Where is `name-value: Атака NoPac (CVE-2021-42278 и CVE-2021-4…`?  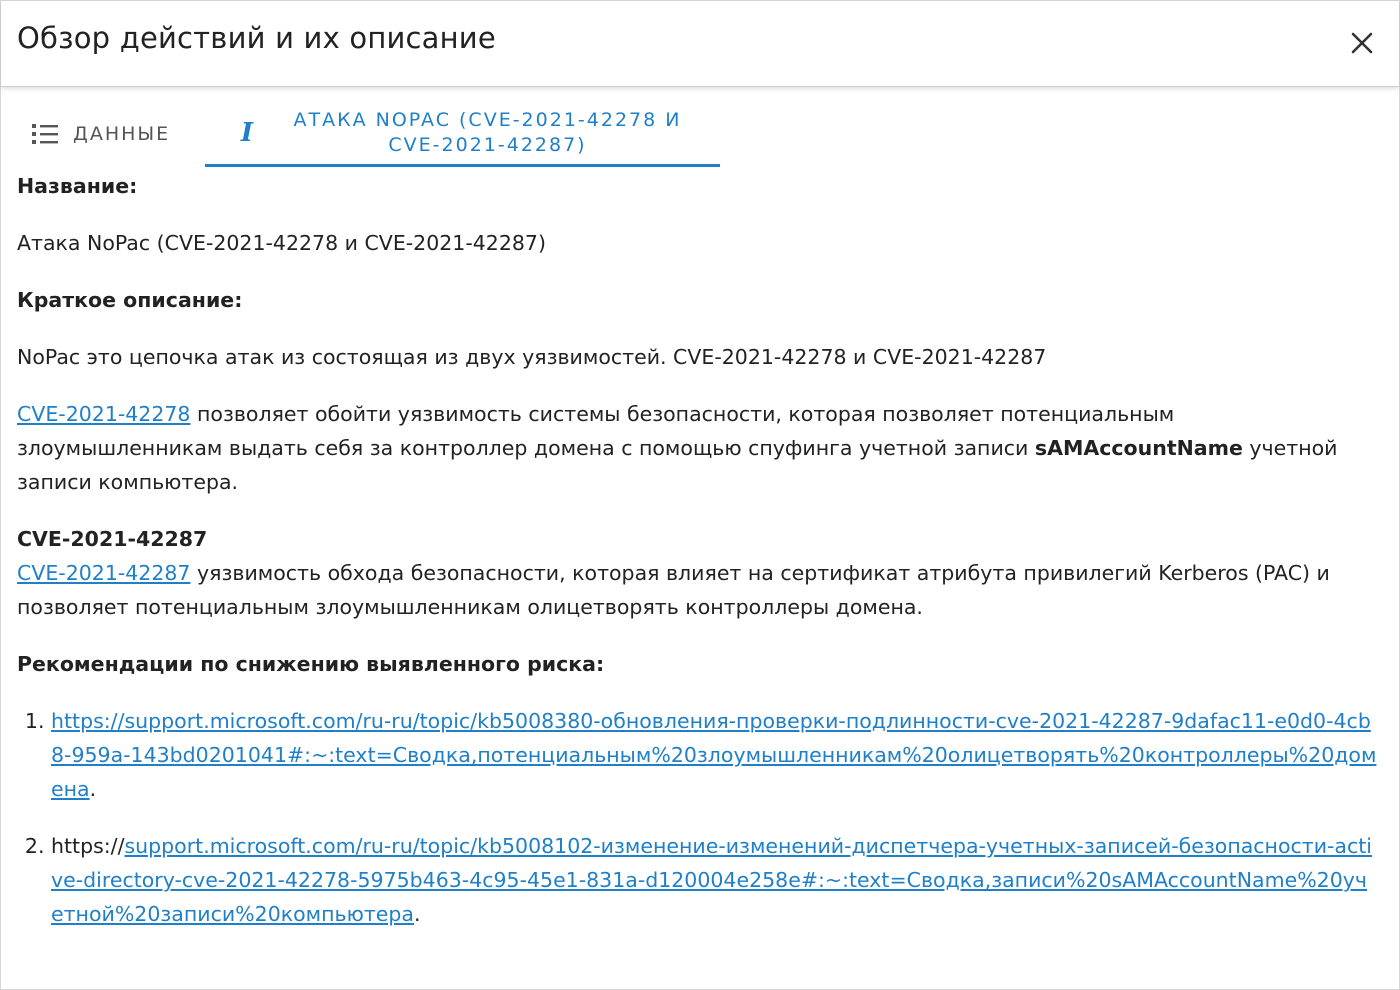 name-value: Атака NoPac (CVE-2021-42278 и CVE-2021-4… is located at coordinates (281, 243).